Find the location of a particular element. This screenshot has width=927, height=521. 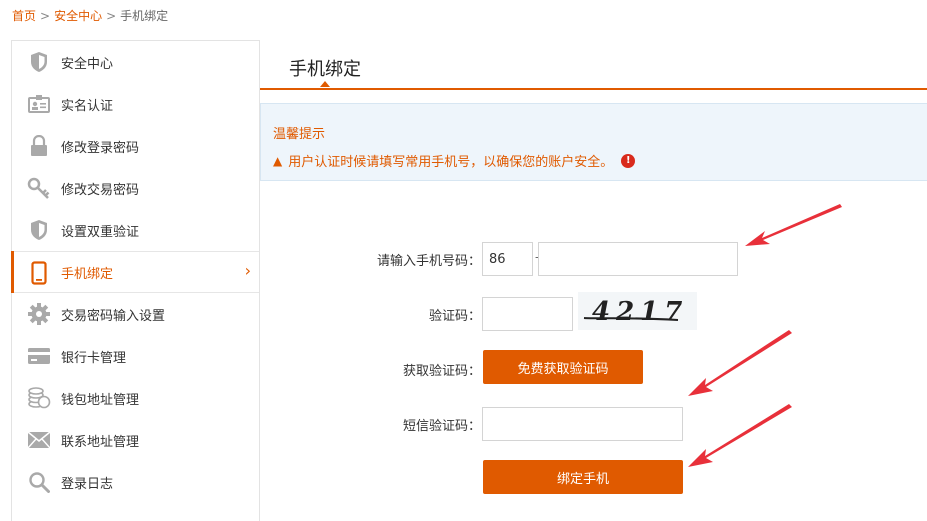

sidebar-item-wallet-addresses: 钱包地址管理 is located at coordinates (135, 398).